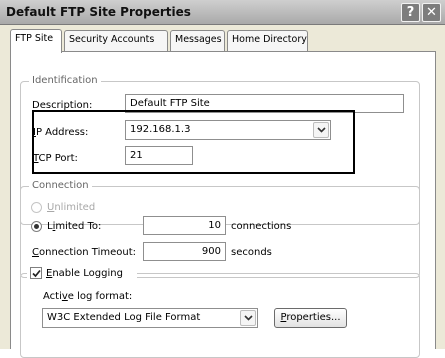 The width and height of the screenshot is (445, 358). Describe the element at coordinates (170, 103) in the screenshot. I see `description-value: Default FTP Site` at that location.